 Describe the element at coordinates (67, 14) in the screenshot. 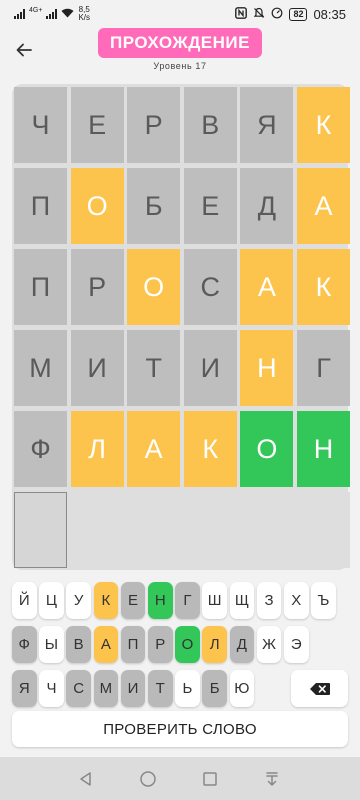

I see `wifi-icon` at that location.